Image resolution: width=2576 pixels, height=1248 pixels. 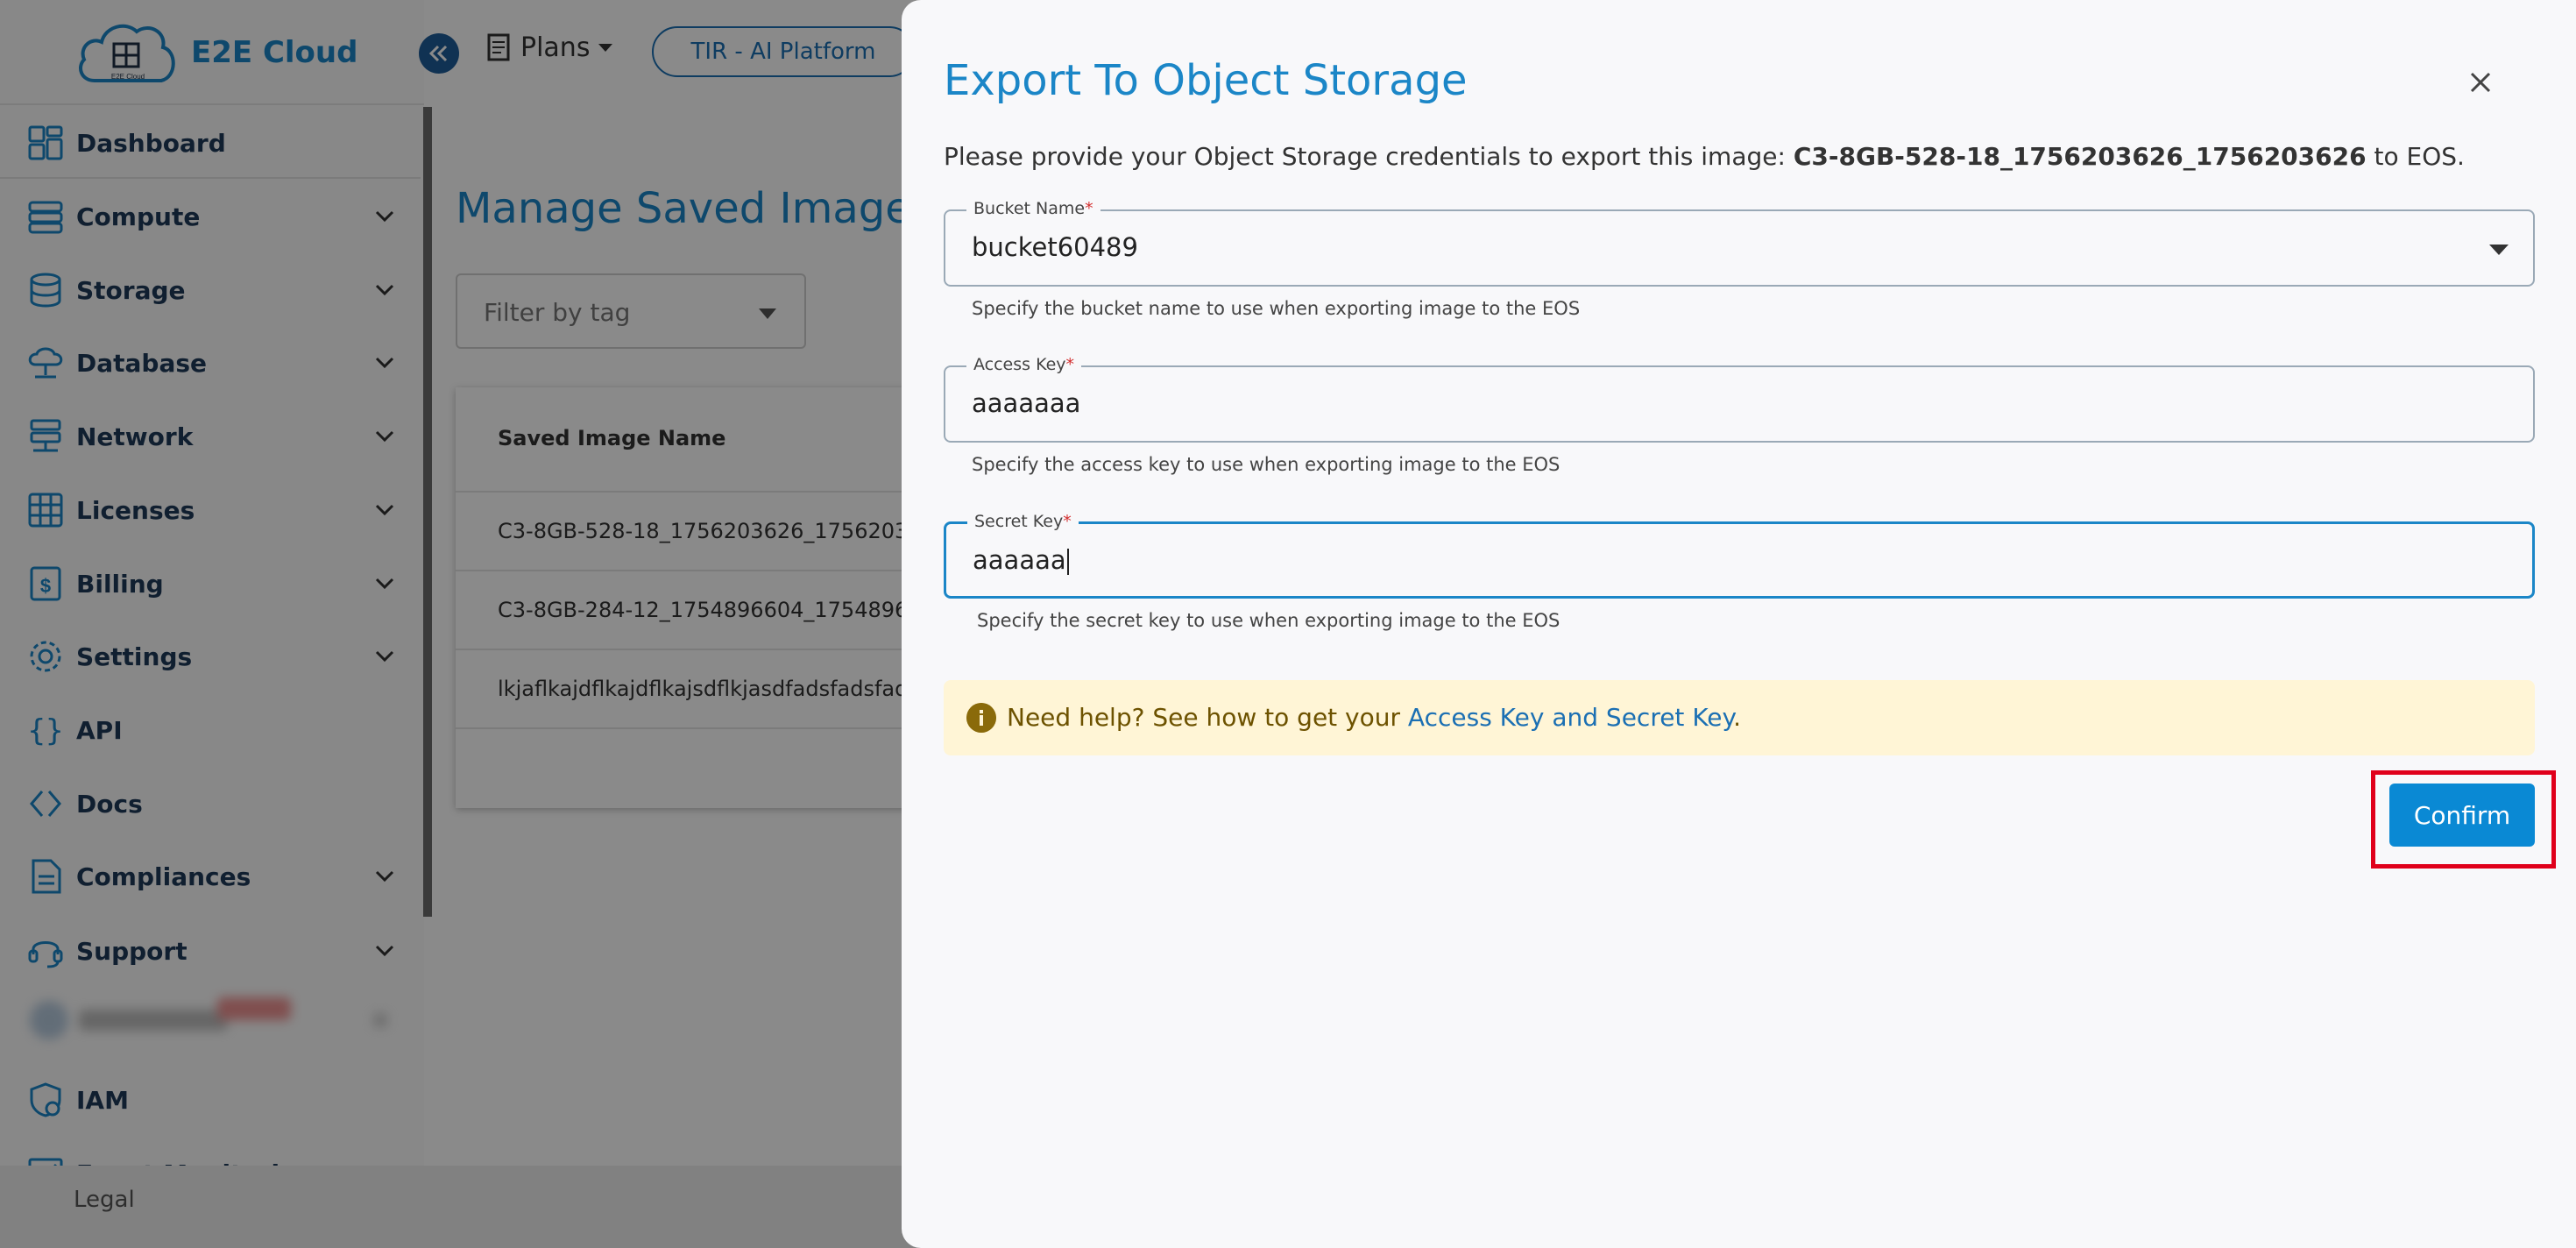 What do you see at coordinates (1067, 562) in the screenshot?
I see `text-cursor` at bounding box center [1067, 562].